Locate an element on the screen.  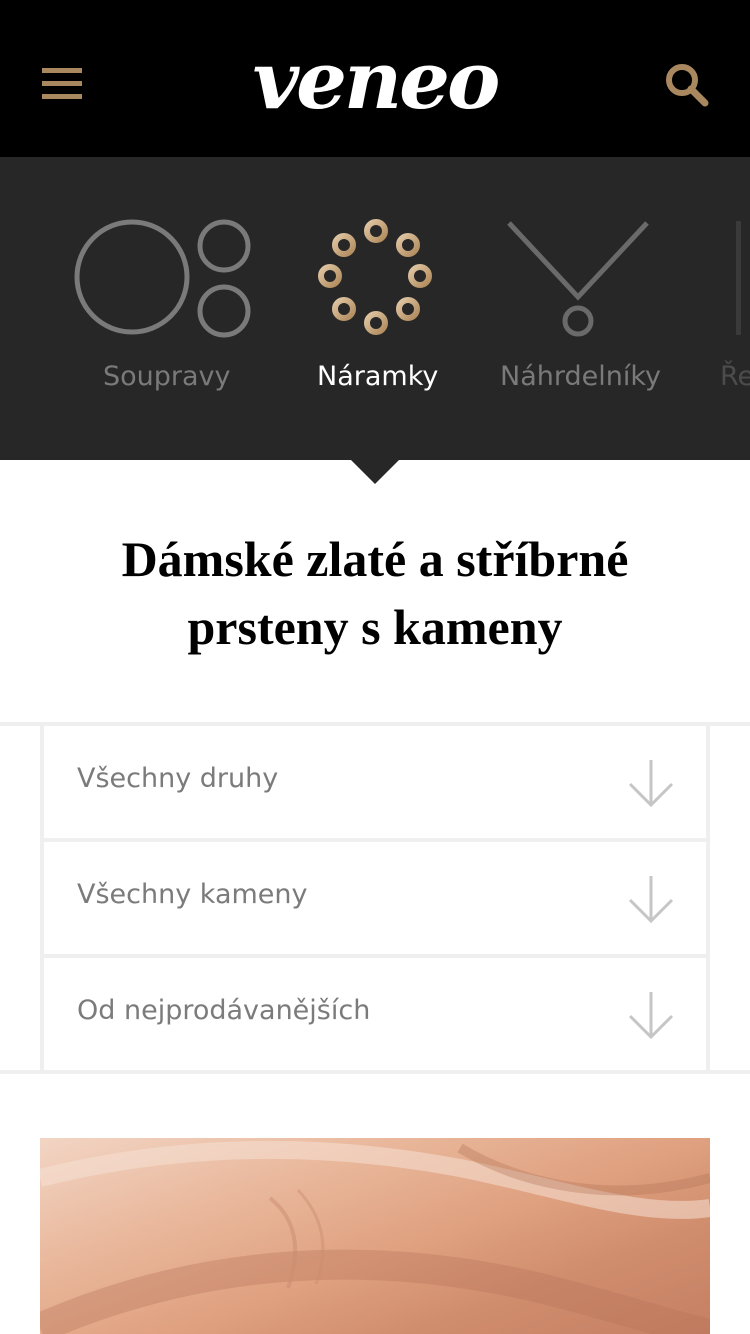
bracelet-icon is located at coordinates (375, 277).